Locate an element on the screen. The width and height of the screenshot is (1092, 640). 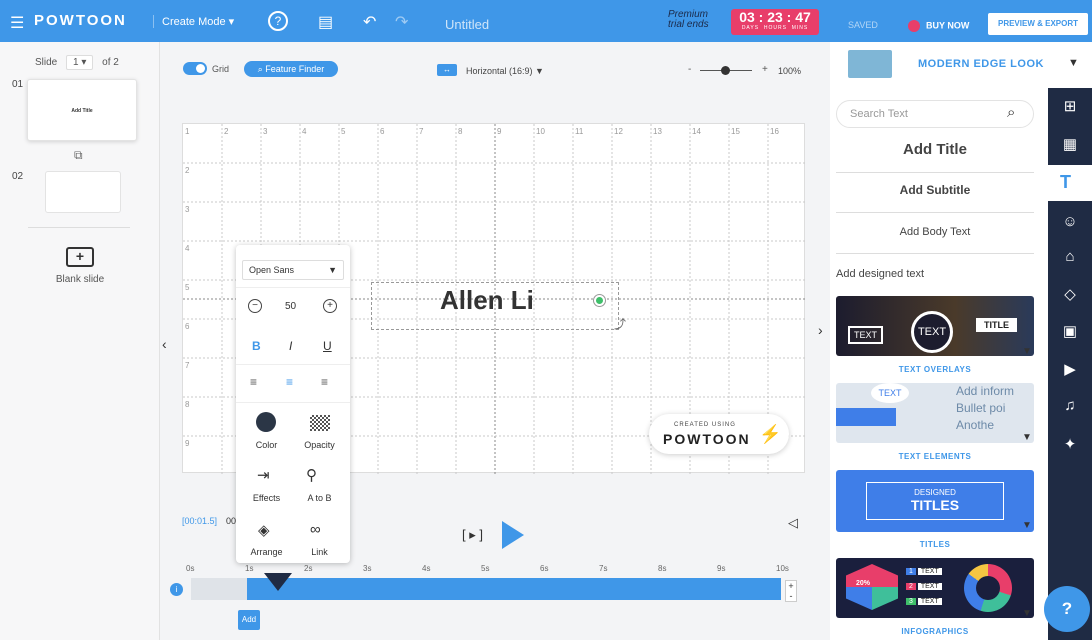
rotate-handle-icon is located at coordinates (599, 300).